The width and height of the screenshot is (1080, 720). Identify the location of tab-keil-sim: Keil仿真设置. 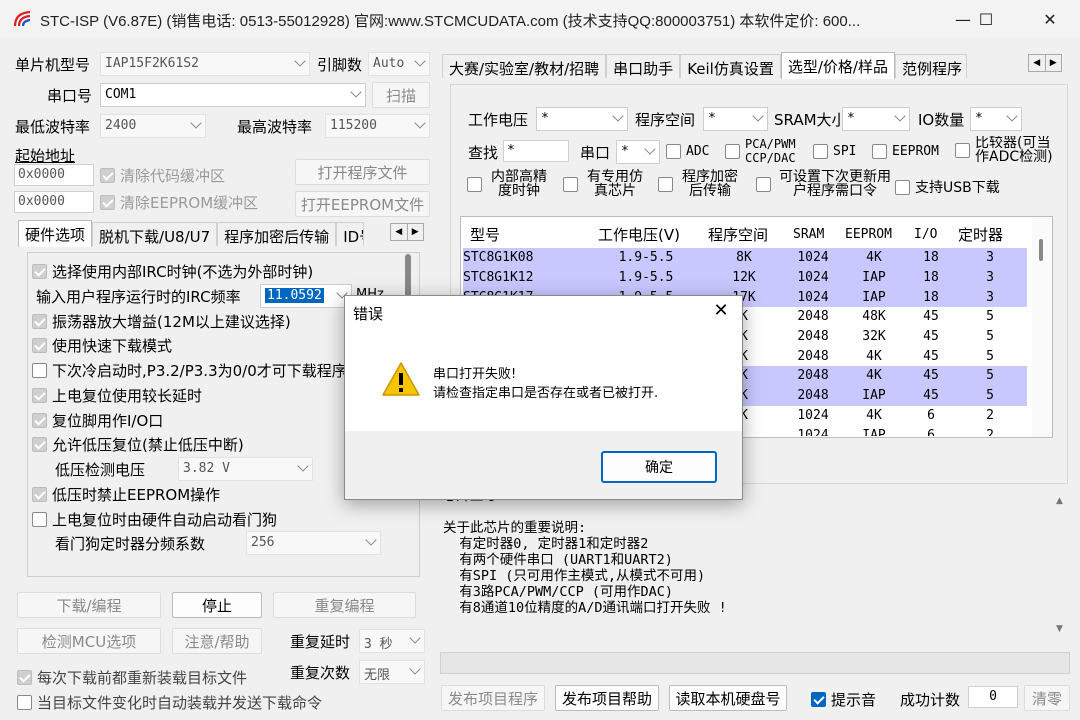
(730, 66).